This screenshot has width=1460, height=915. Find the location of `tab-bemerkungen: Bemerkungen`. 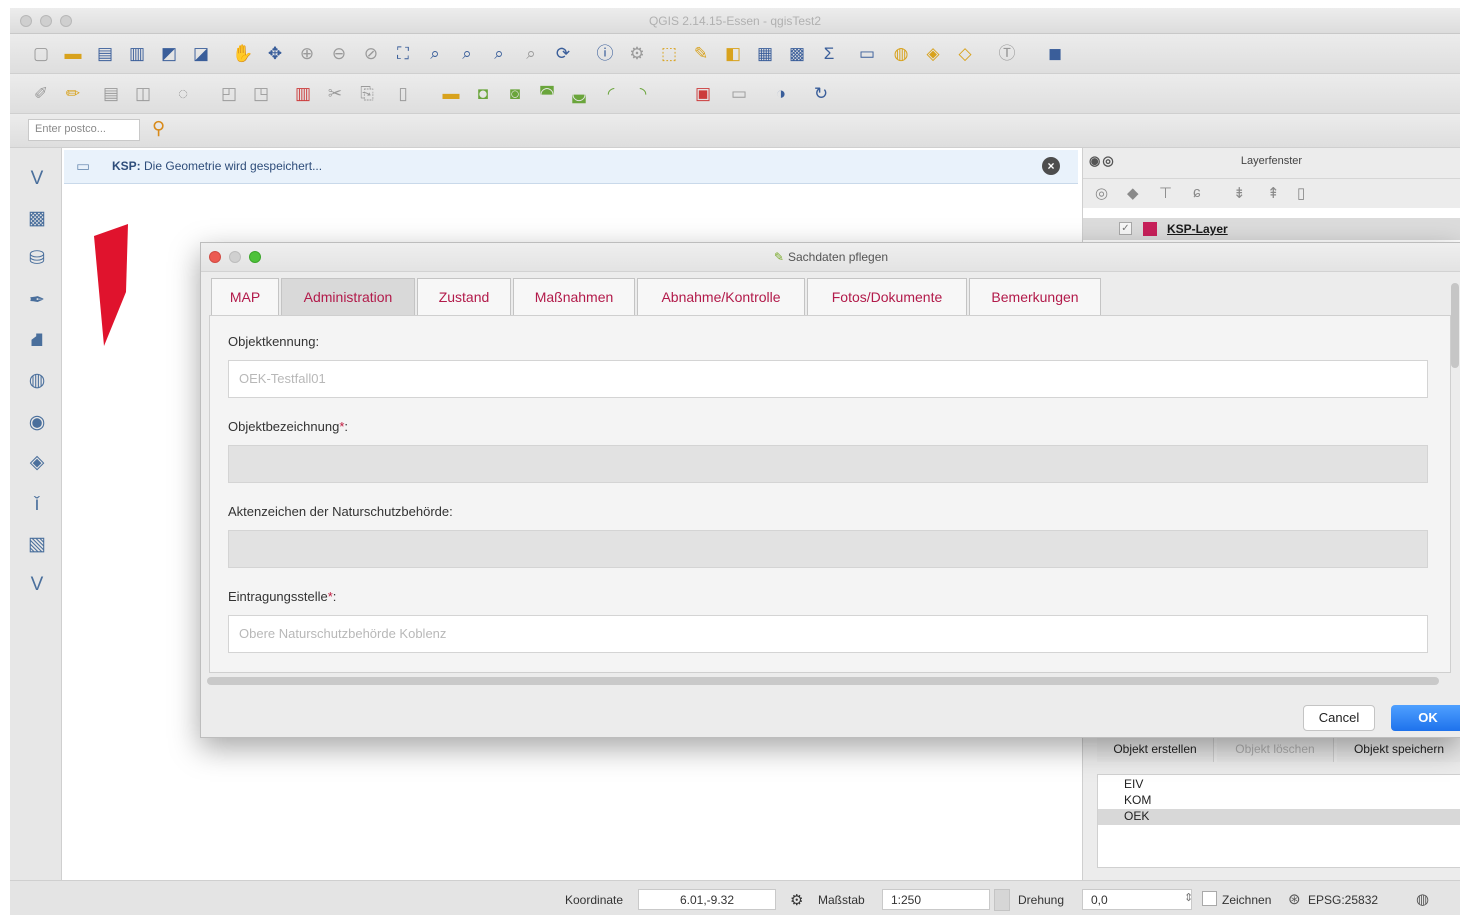

tab-bemerkungen: Bemerkungen is located at coordinates (1035, 297).